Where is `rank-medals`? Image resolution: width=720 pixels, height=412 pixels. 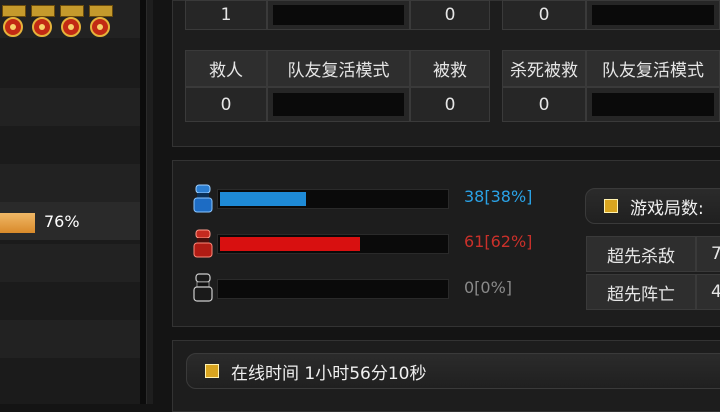
rank-medals is located at coordinates (56, 25).